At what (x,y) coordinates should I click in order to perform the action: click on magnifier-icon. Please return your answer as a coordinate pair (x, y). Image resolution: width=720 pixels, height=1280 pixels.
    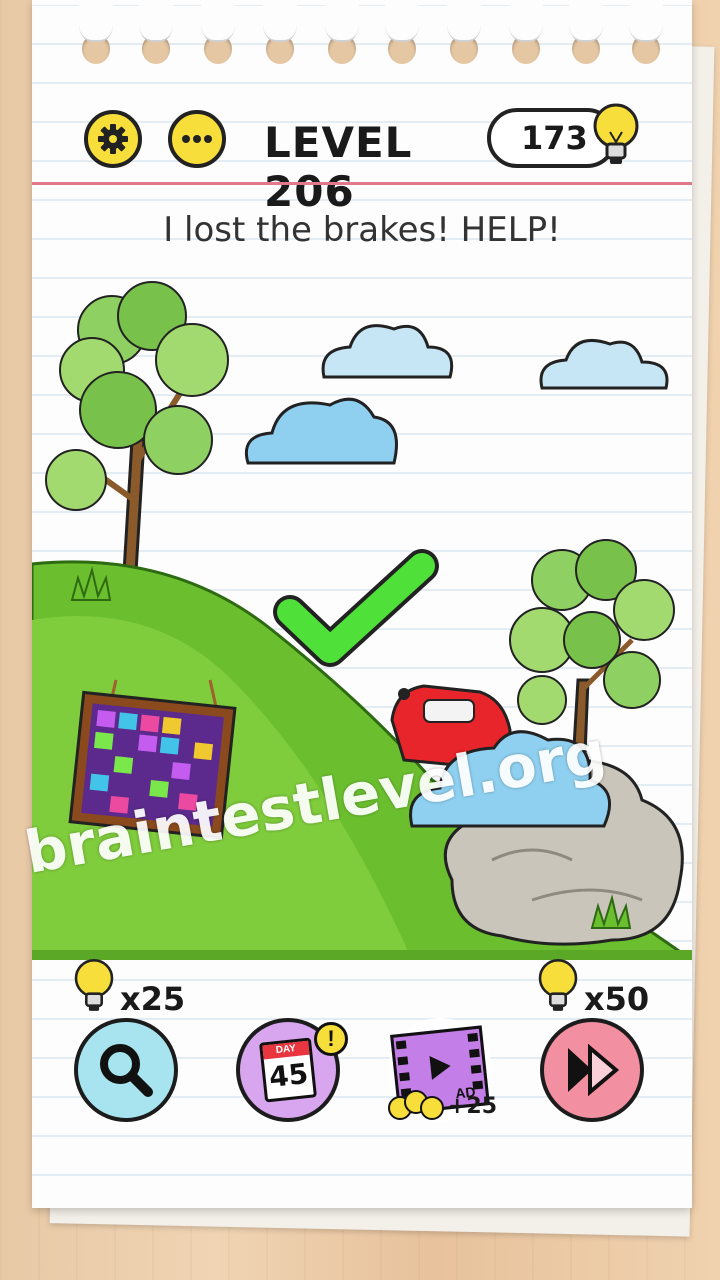
    Looking at the image, I should click on (126, 1070).